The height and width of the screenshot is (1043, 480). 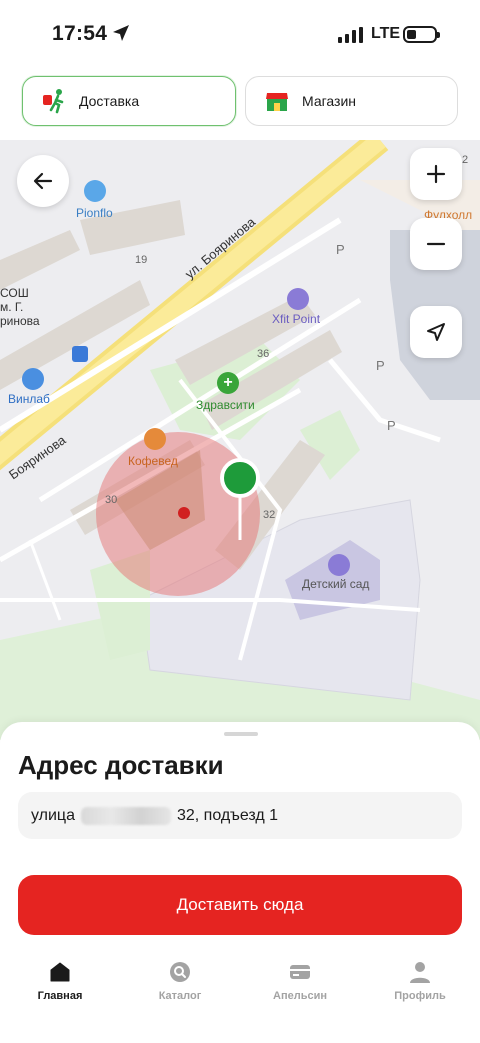 What do you see at coordinates (95, 191) in the screenshot?
I see `flower-shop-icon` at bounding box center [95, 191].